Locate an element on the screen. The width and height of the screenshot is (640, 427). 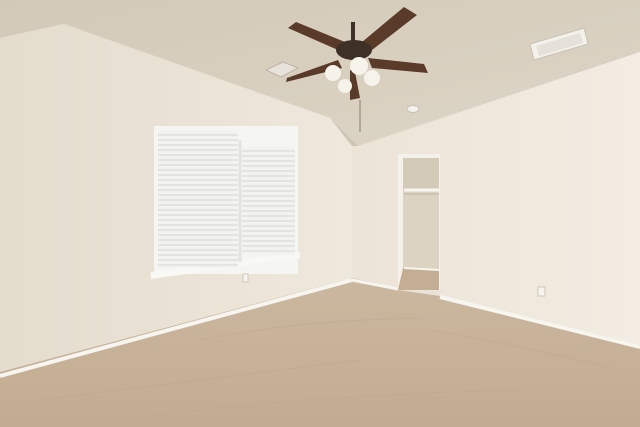
fan-light-right is located at coordinates (372, 78).